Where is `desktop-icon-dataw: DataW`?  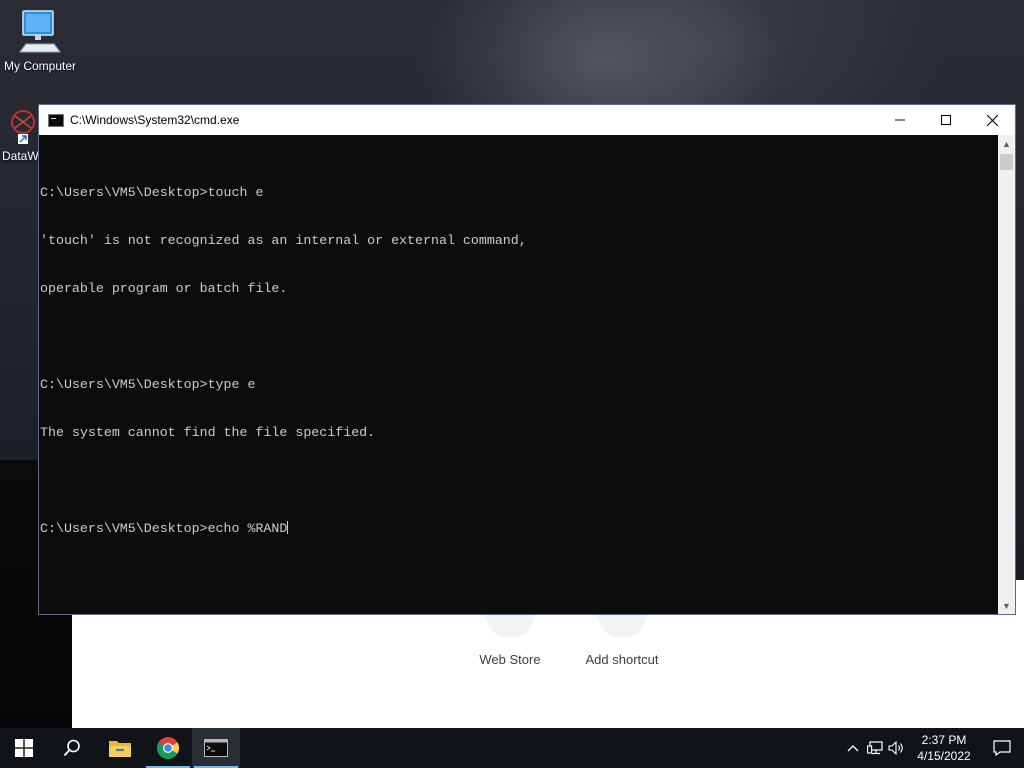 desktop-icon-dataw: DataW is located at coordinates (20, 135).